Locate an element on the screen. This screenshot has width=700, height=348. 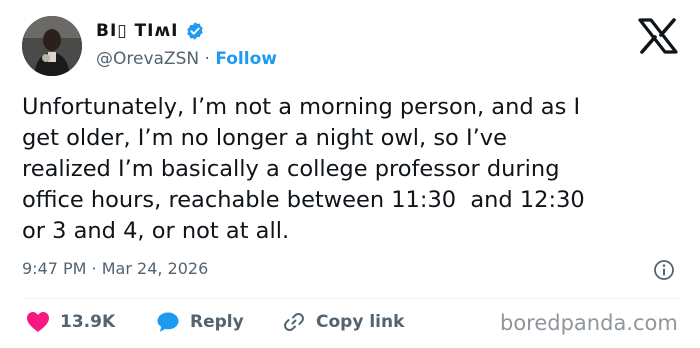
tweet-time: 9:47 PM is located at coordinates (54, 268).